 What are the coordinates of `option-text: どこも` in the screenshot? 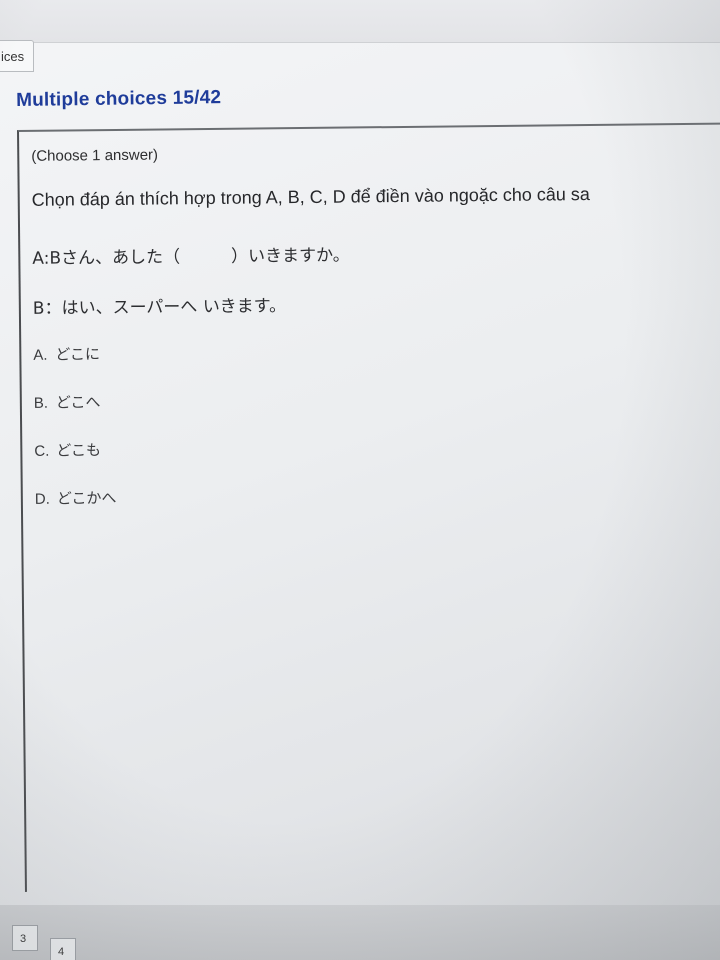 It's located at (79, 450).